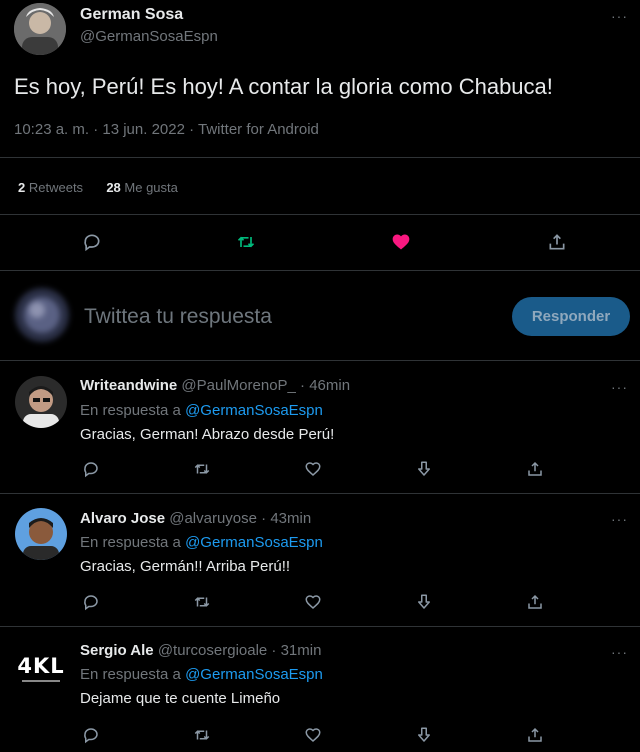 This screenshot has width=640, height=752. Describe the element at coordinates (122, 518) in the screenshot. I see `reply-author-name: Alvaro Jose` at that location.